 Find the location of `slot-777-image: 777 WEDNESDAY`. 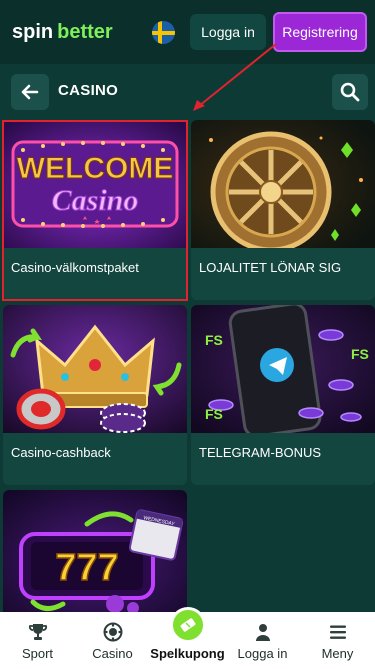

slot-777-image: 777 WEDNESDAY is located at coordinates (95, 554).